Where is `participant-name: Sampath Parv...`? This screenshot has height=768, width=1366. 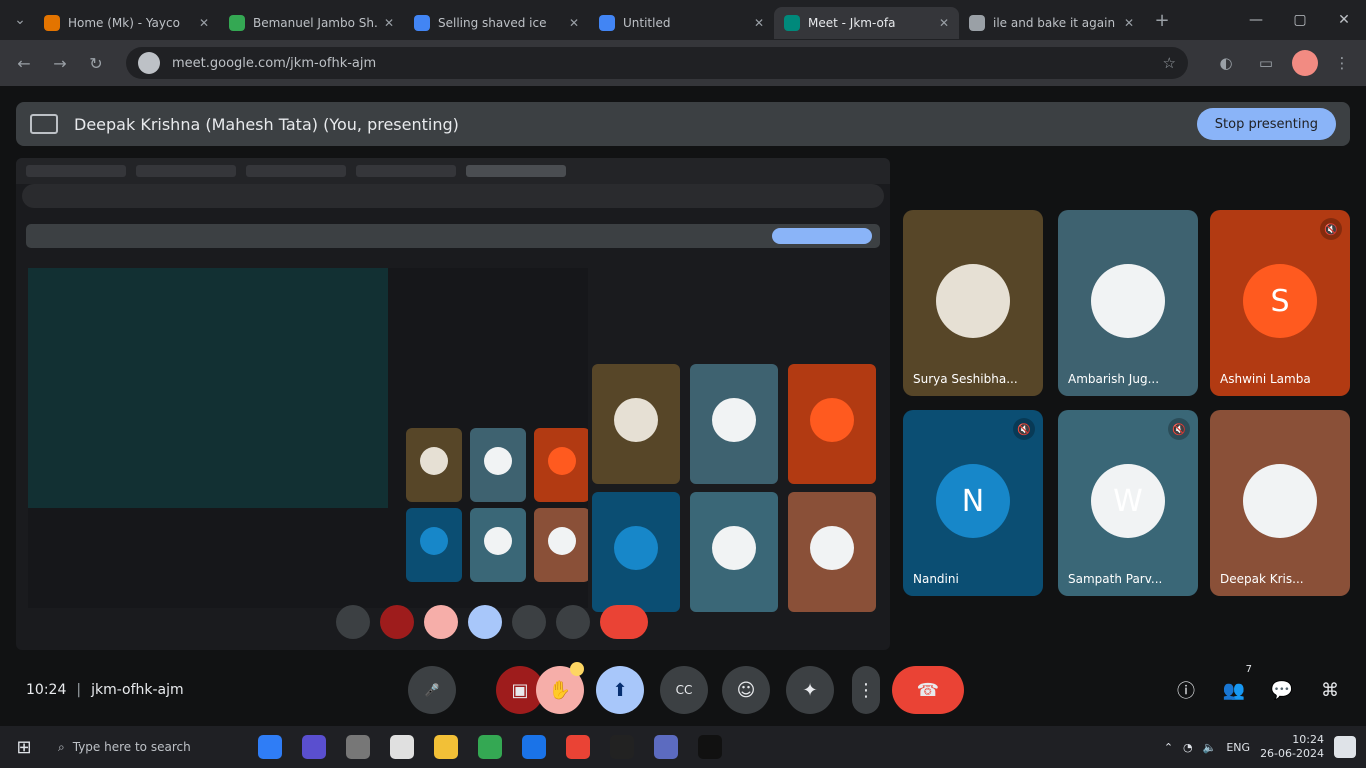
participant-name: Sampath Parv... is located at coordinates (1115, 579).